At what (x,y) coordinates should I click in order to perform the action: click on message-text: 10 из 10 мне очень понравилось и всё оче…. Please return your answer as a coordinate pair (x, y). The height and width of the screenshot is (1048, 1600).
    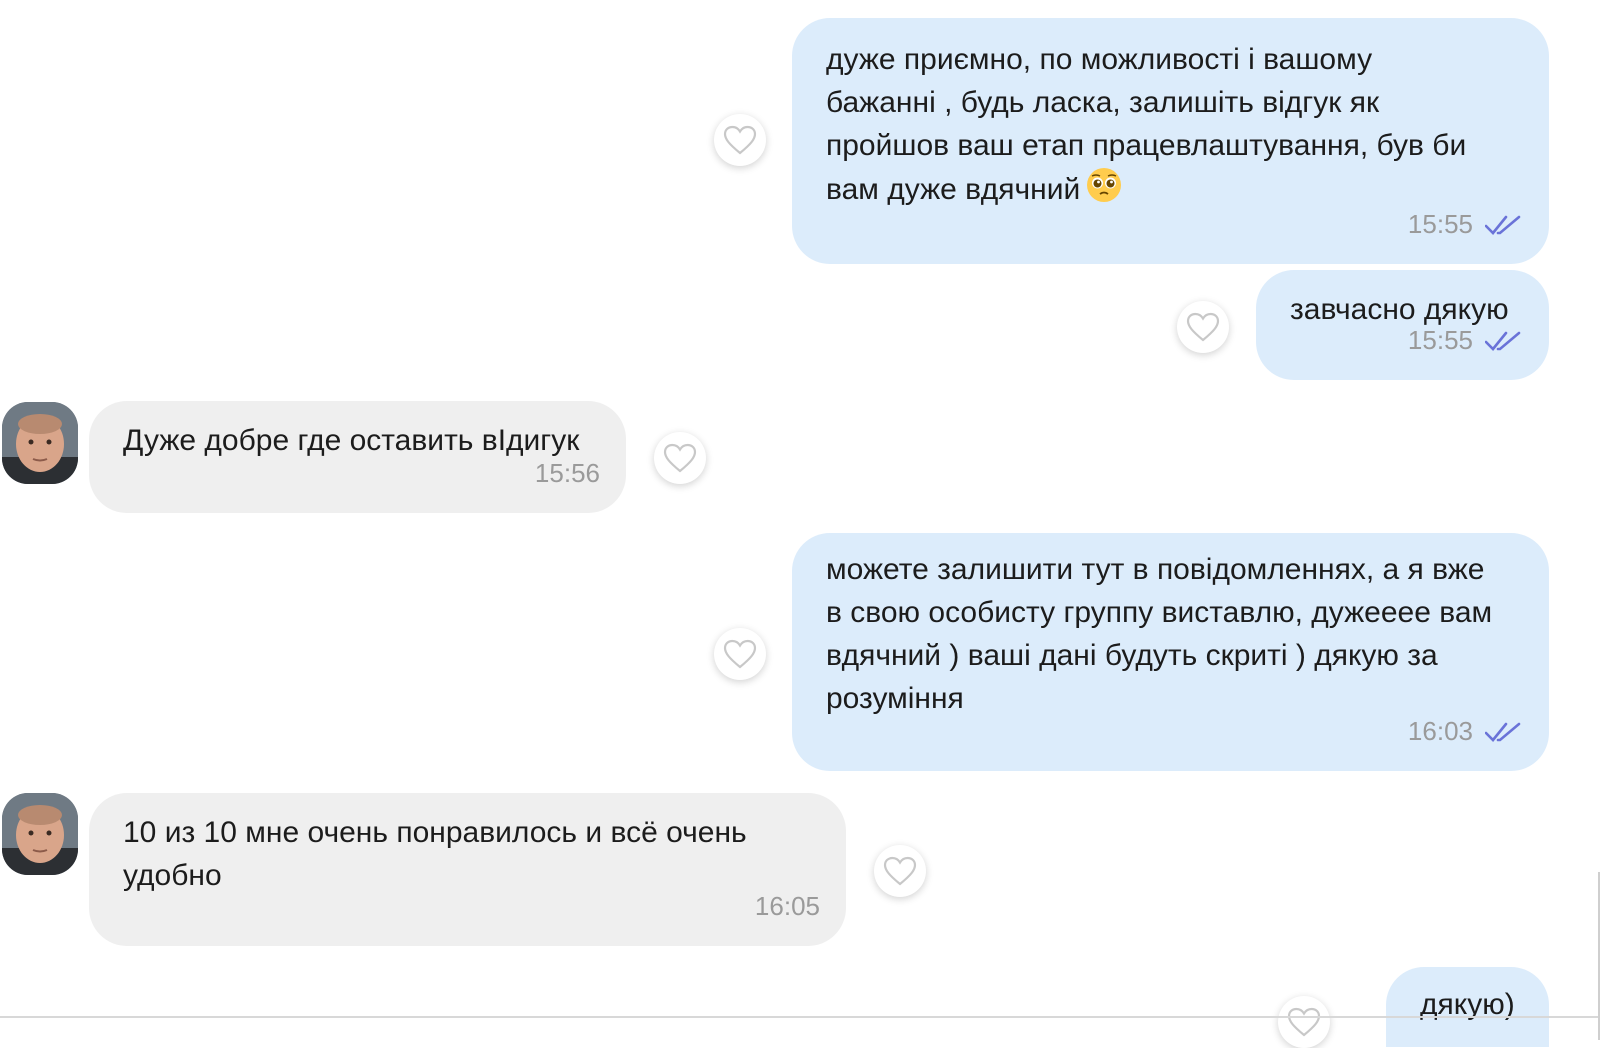
    Looking at the image, I should click on (435, 854).